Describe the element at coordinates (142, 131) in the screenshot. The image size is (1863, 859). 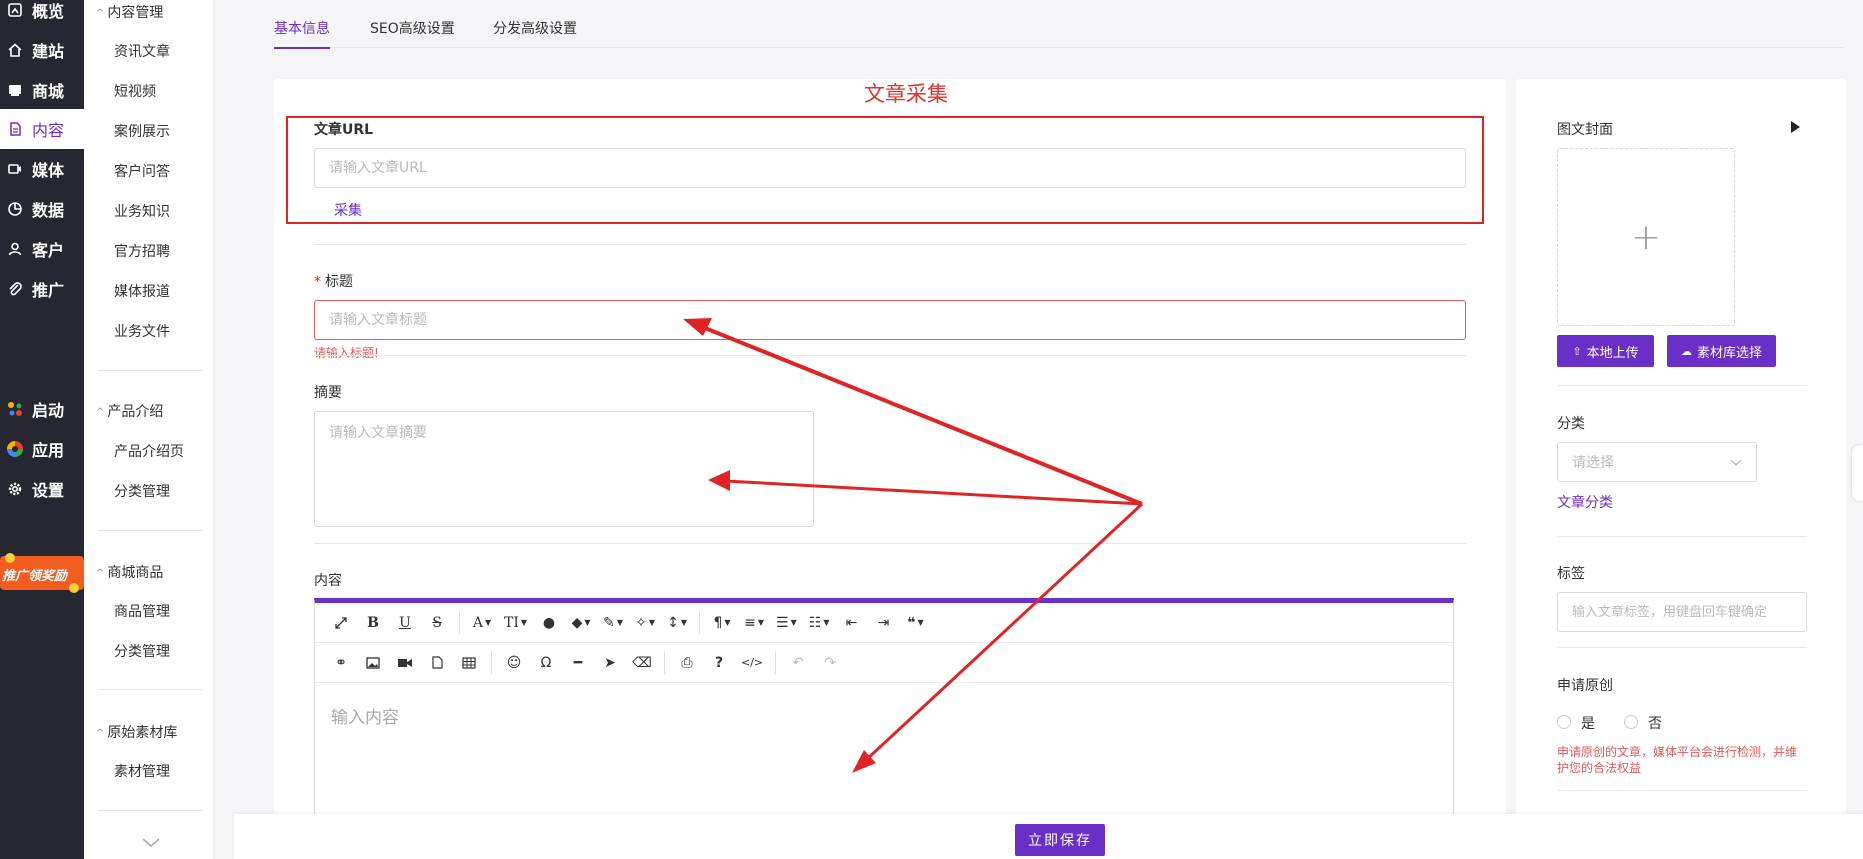
I see `subnav-item-cases: 案例展示` at that location.